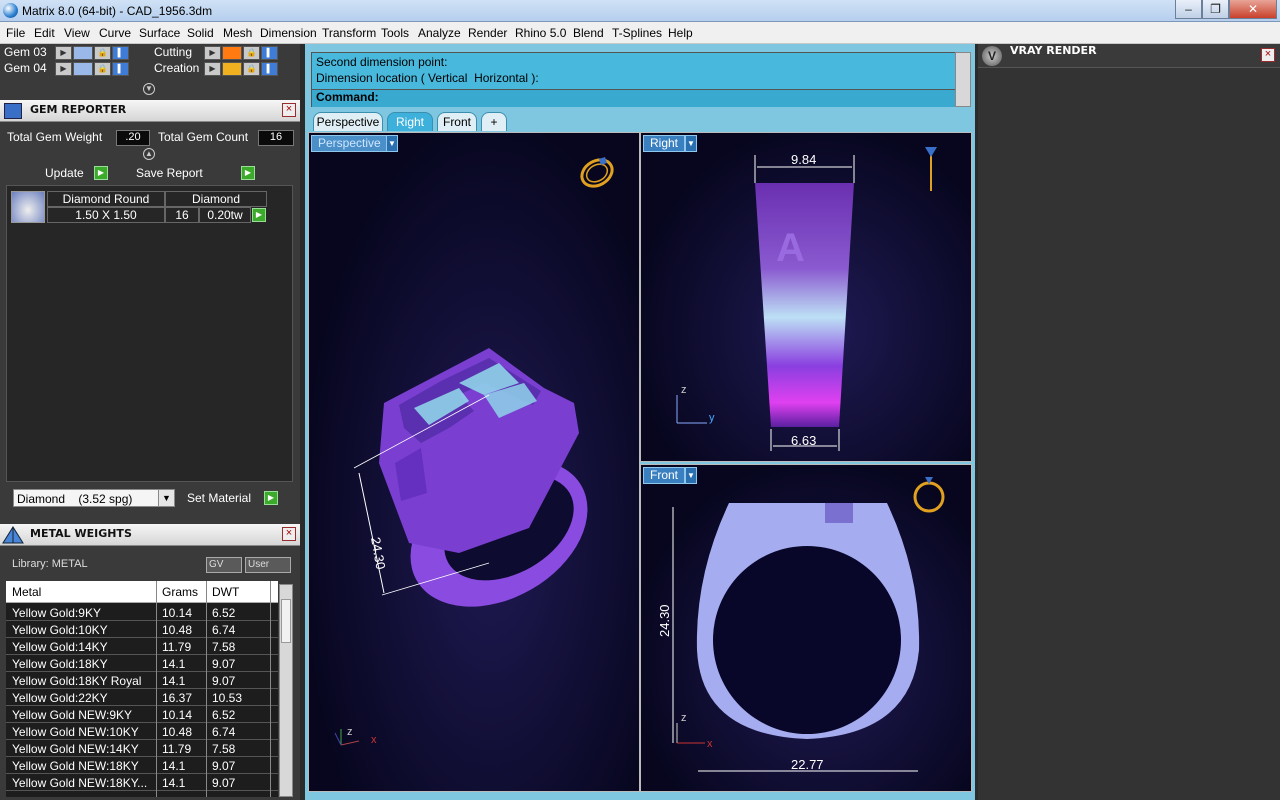 Image resolution: width=1280 pixels, height=800 pixels. I want to click on menu-mesh: Mesh, so click(237, 33).